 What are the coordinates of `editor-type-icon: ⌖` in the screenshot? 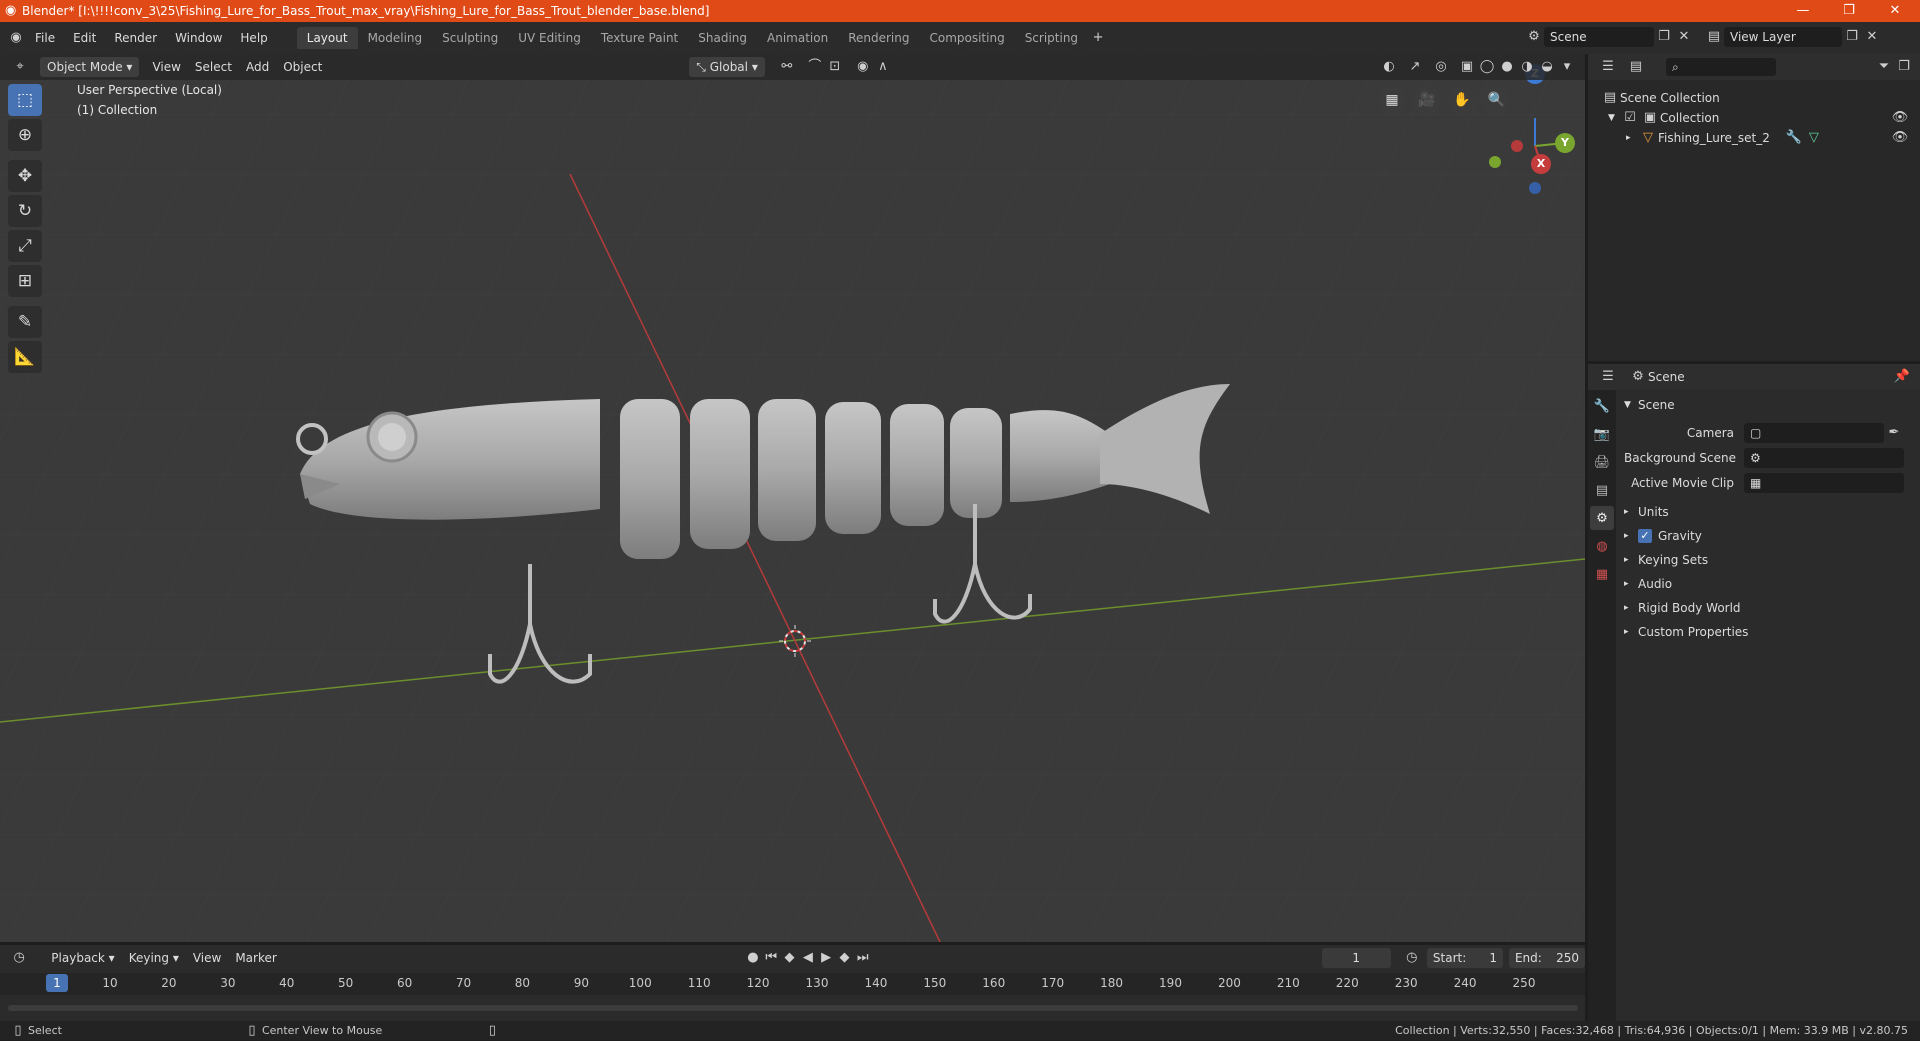 It's located at (20, 67).